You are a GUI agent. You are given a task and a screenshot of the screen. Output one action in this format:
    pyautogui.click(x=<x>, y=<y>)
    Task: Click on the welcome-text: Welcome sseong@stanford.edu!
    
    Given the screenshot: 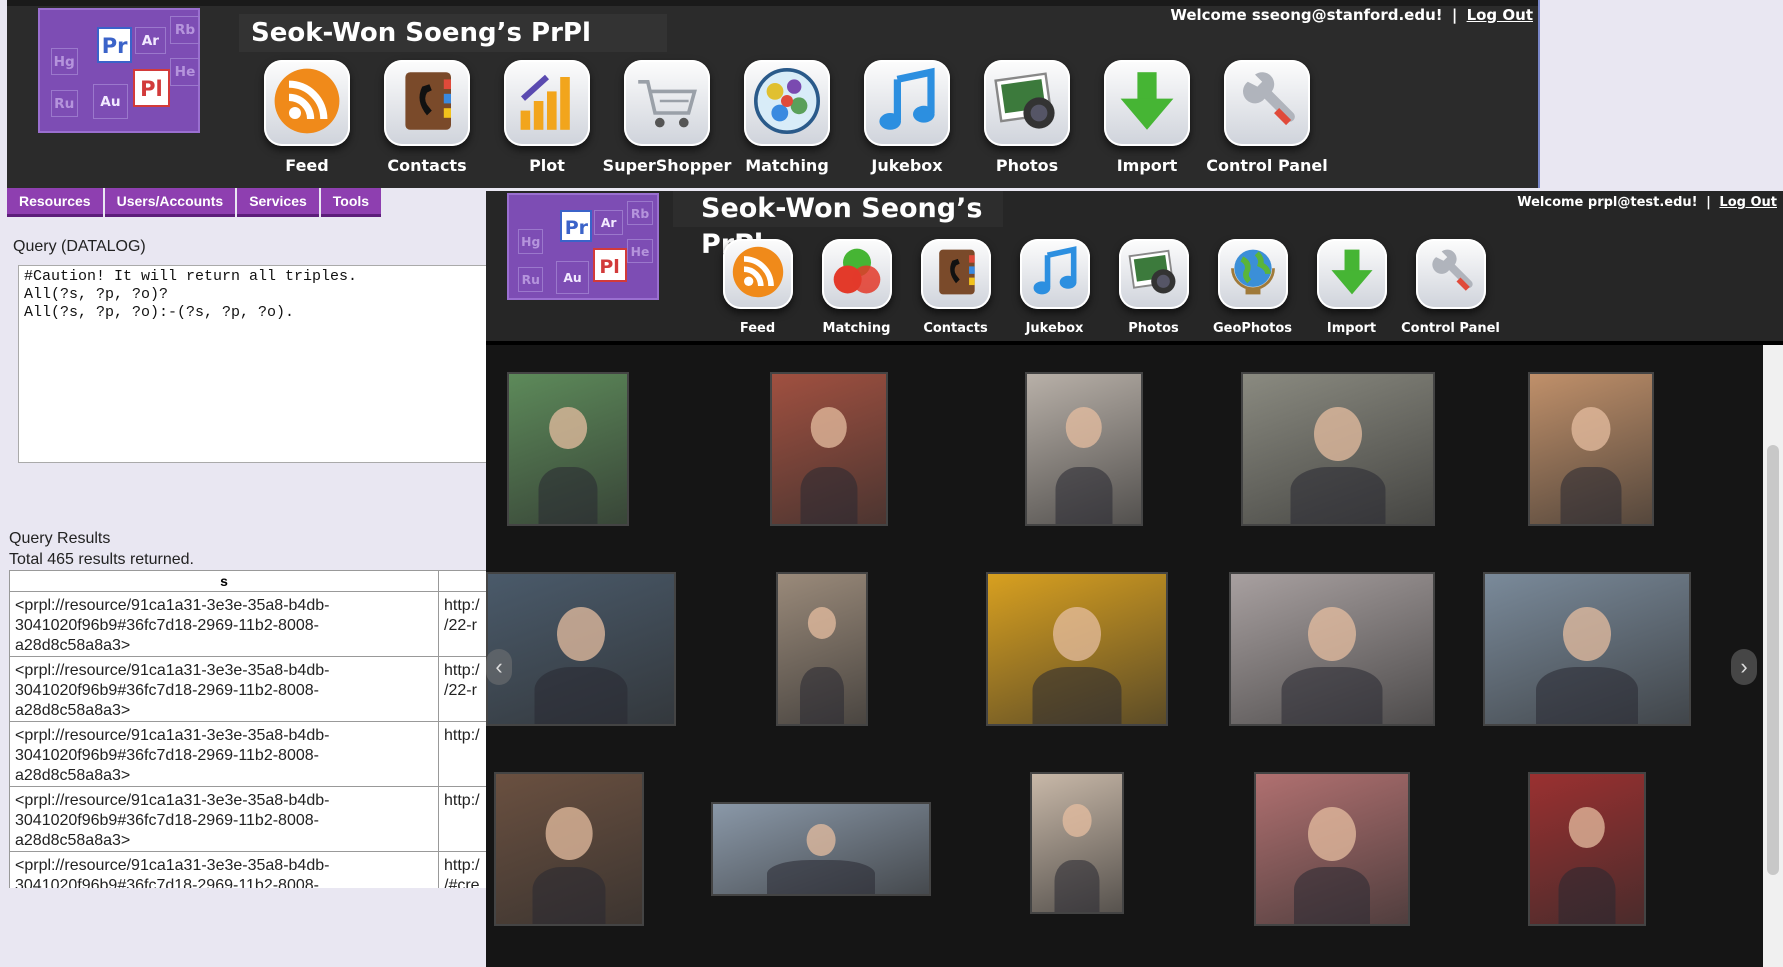 What is the action you would take?
    pyautogui.click(x=1306, y=15)
    